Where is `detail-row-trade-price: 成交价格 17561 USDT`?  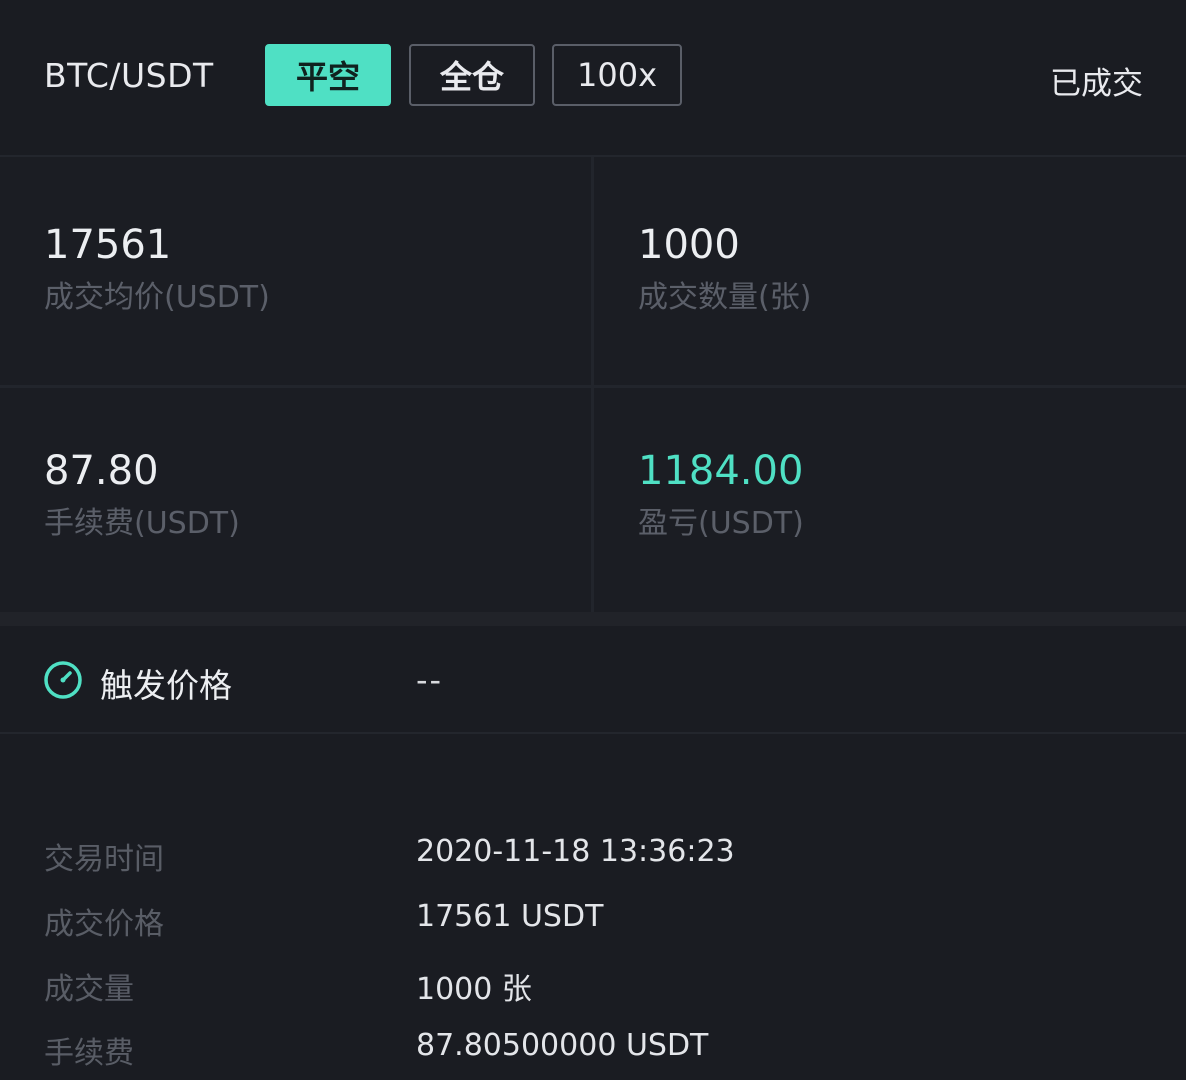
detail-row-trade-price: 成交价格 17561 USDT is located at coordinates (593, 924).